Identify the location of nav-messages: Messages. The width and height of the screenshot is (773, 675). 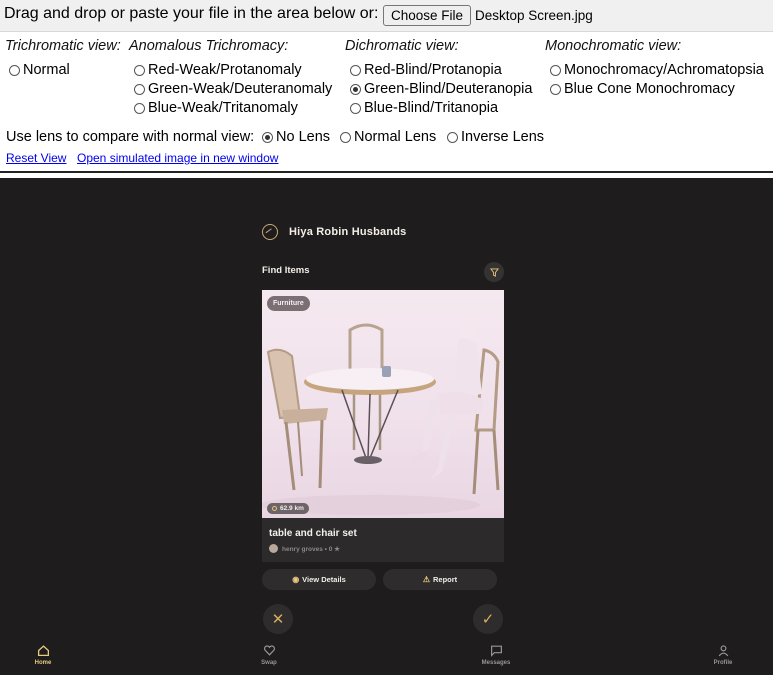
(496, 655).